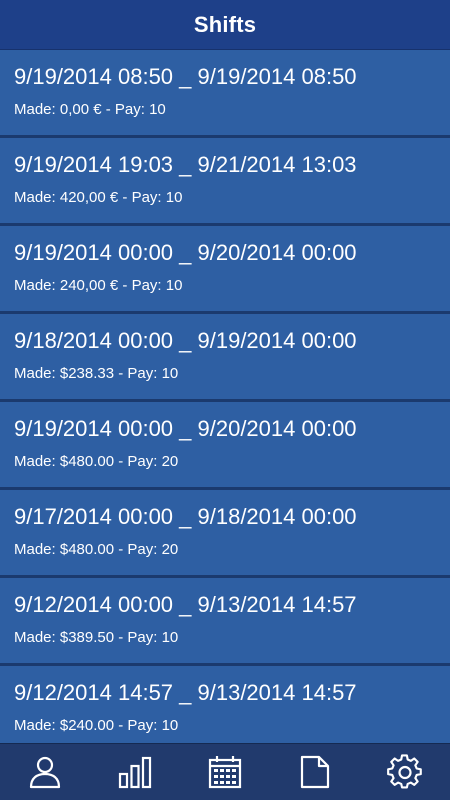  Describe the element at coordinates (98, 197) in the screenshot. I see `shift-earnings: Made: 420,00 € - Pay: 10` at that location.